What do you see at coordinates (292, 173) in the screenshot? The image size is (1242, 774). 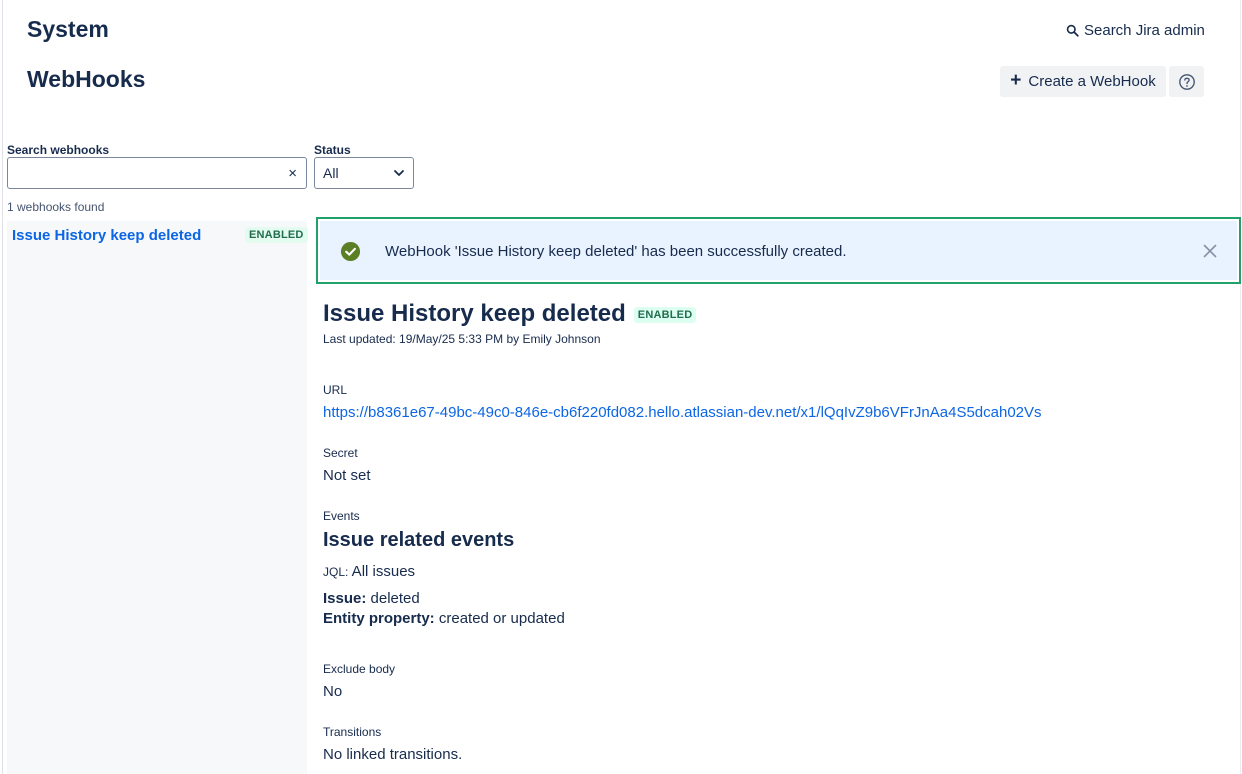 I see `clear-search-icon: ×` at bounding box center [292, 173].